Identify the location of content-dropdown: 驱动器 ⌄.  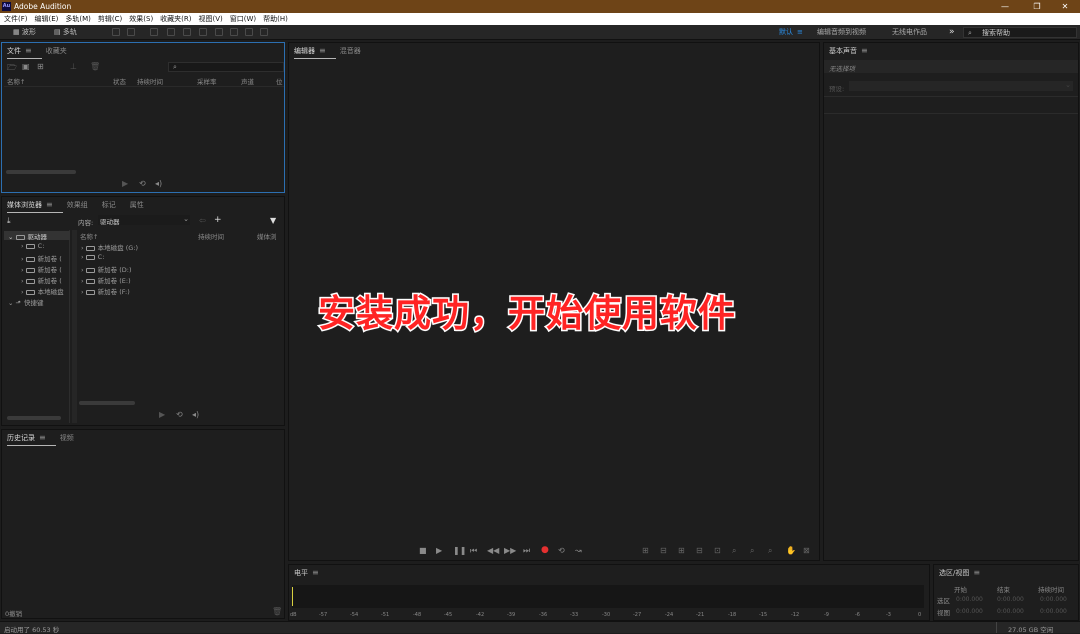
(144, 220).